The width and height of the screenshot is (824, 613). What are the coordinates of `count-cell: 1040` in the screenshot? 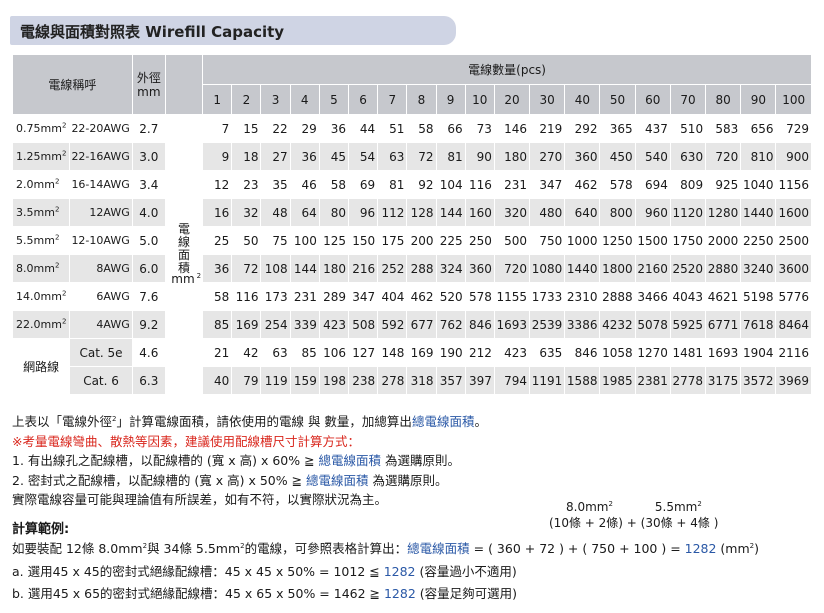 It's located at (758, 184).